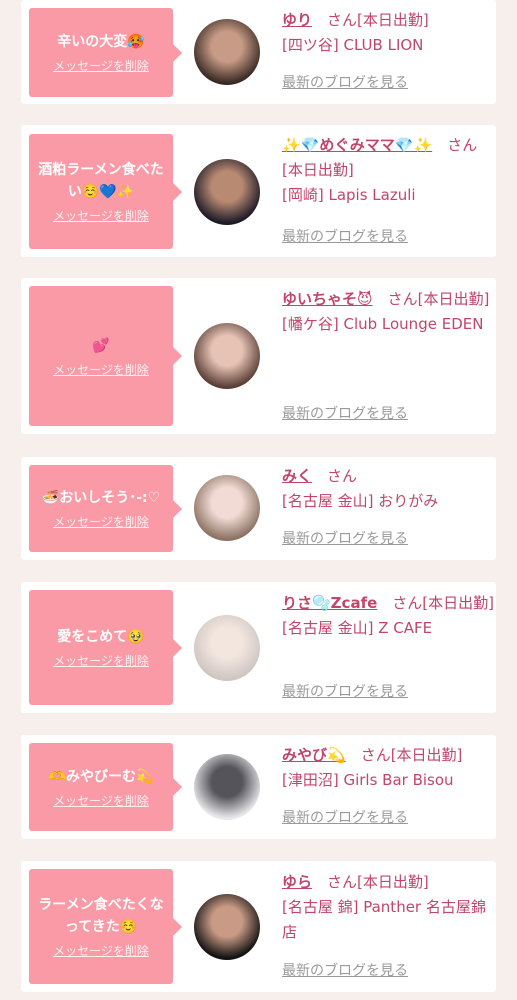 This screenshot has height=1000, width=517. Describe the element at coordinates (368, 780) in the screenshot. I see `shop-name: [津田沼] Girls Bar Bisou` at that location.